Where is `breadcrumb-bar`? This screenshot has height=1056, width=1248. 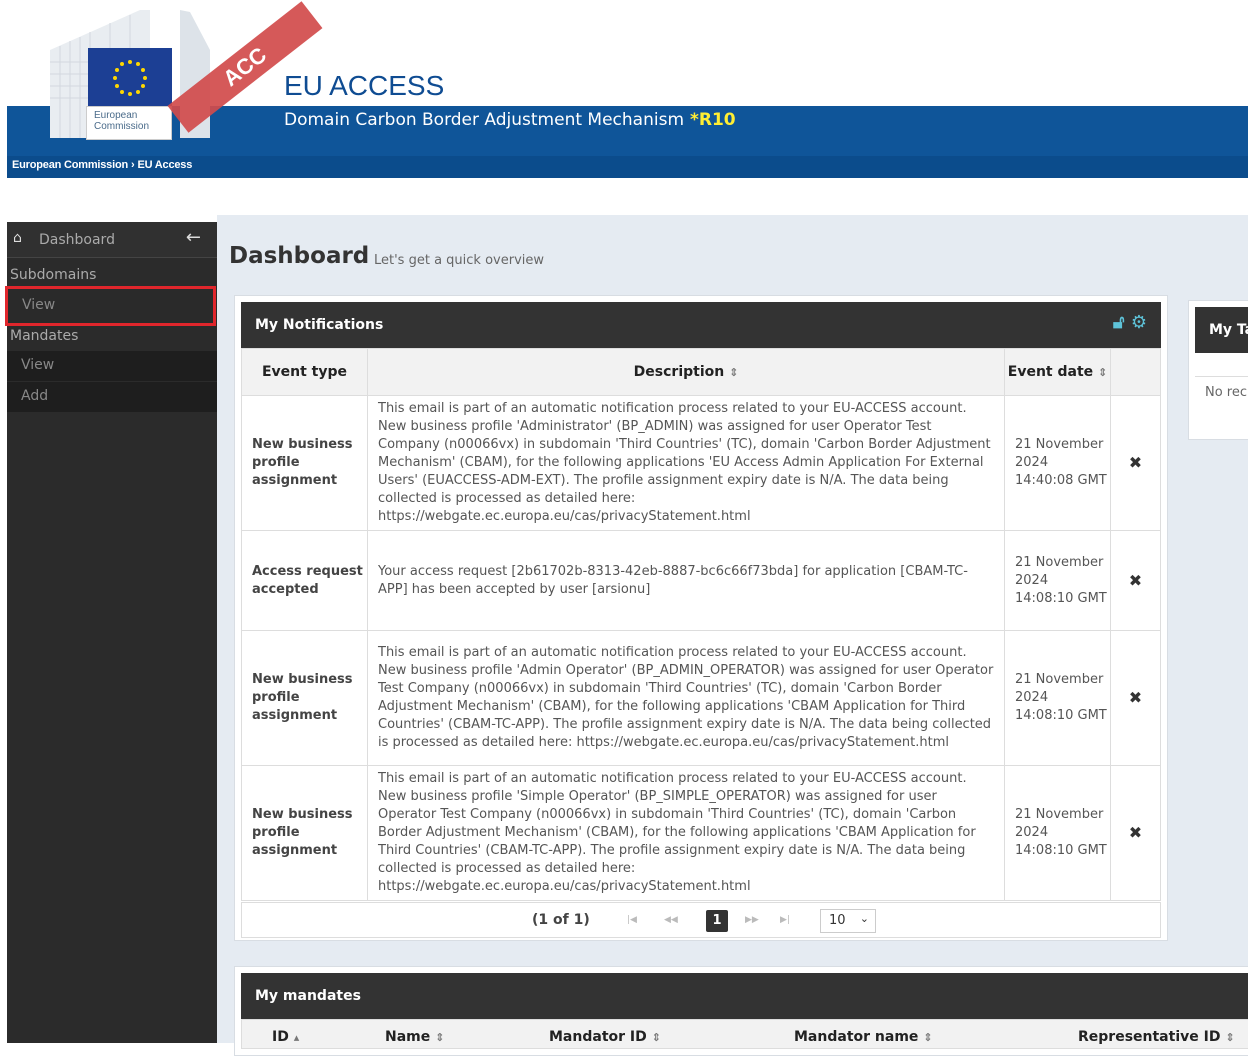 breadcrumb-bar is located at coordinates (627, 167).